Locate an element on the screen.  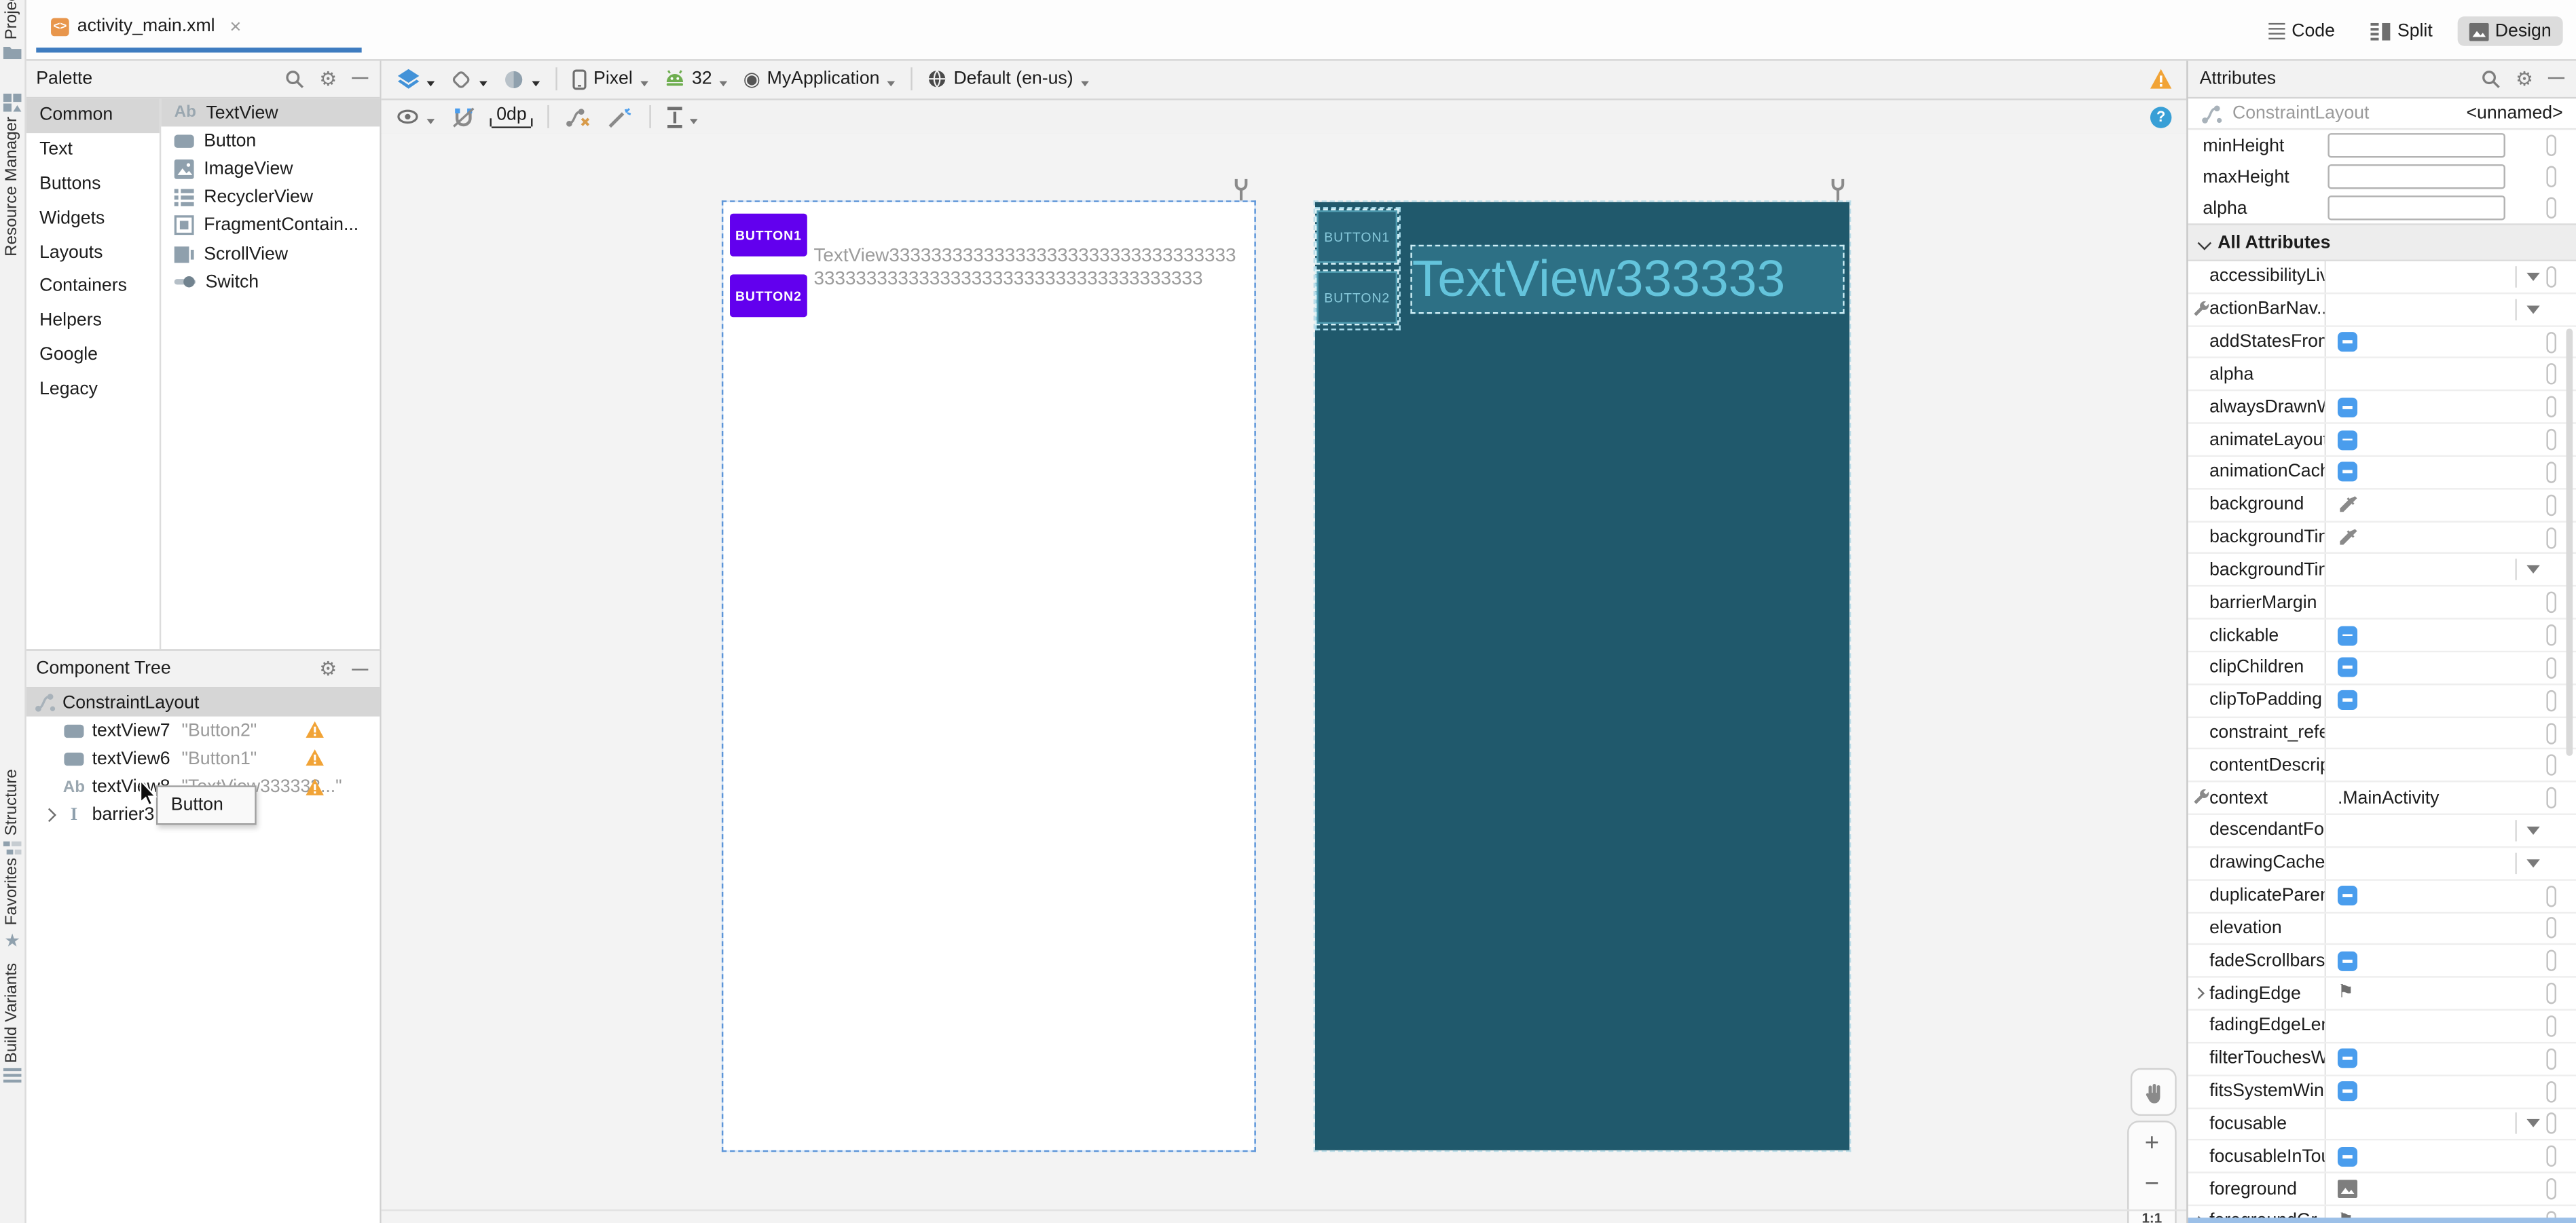
minimize-icon is located at coordinates (361, 669).